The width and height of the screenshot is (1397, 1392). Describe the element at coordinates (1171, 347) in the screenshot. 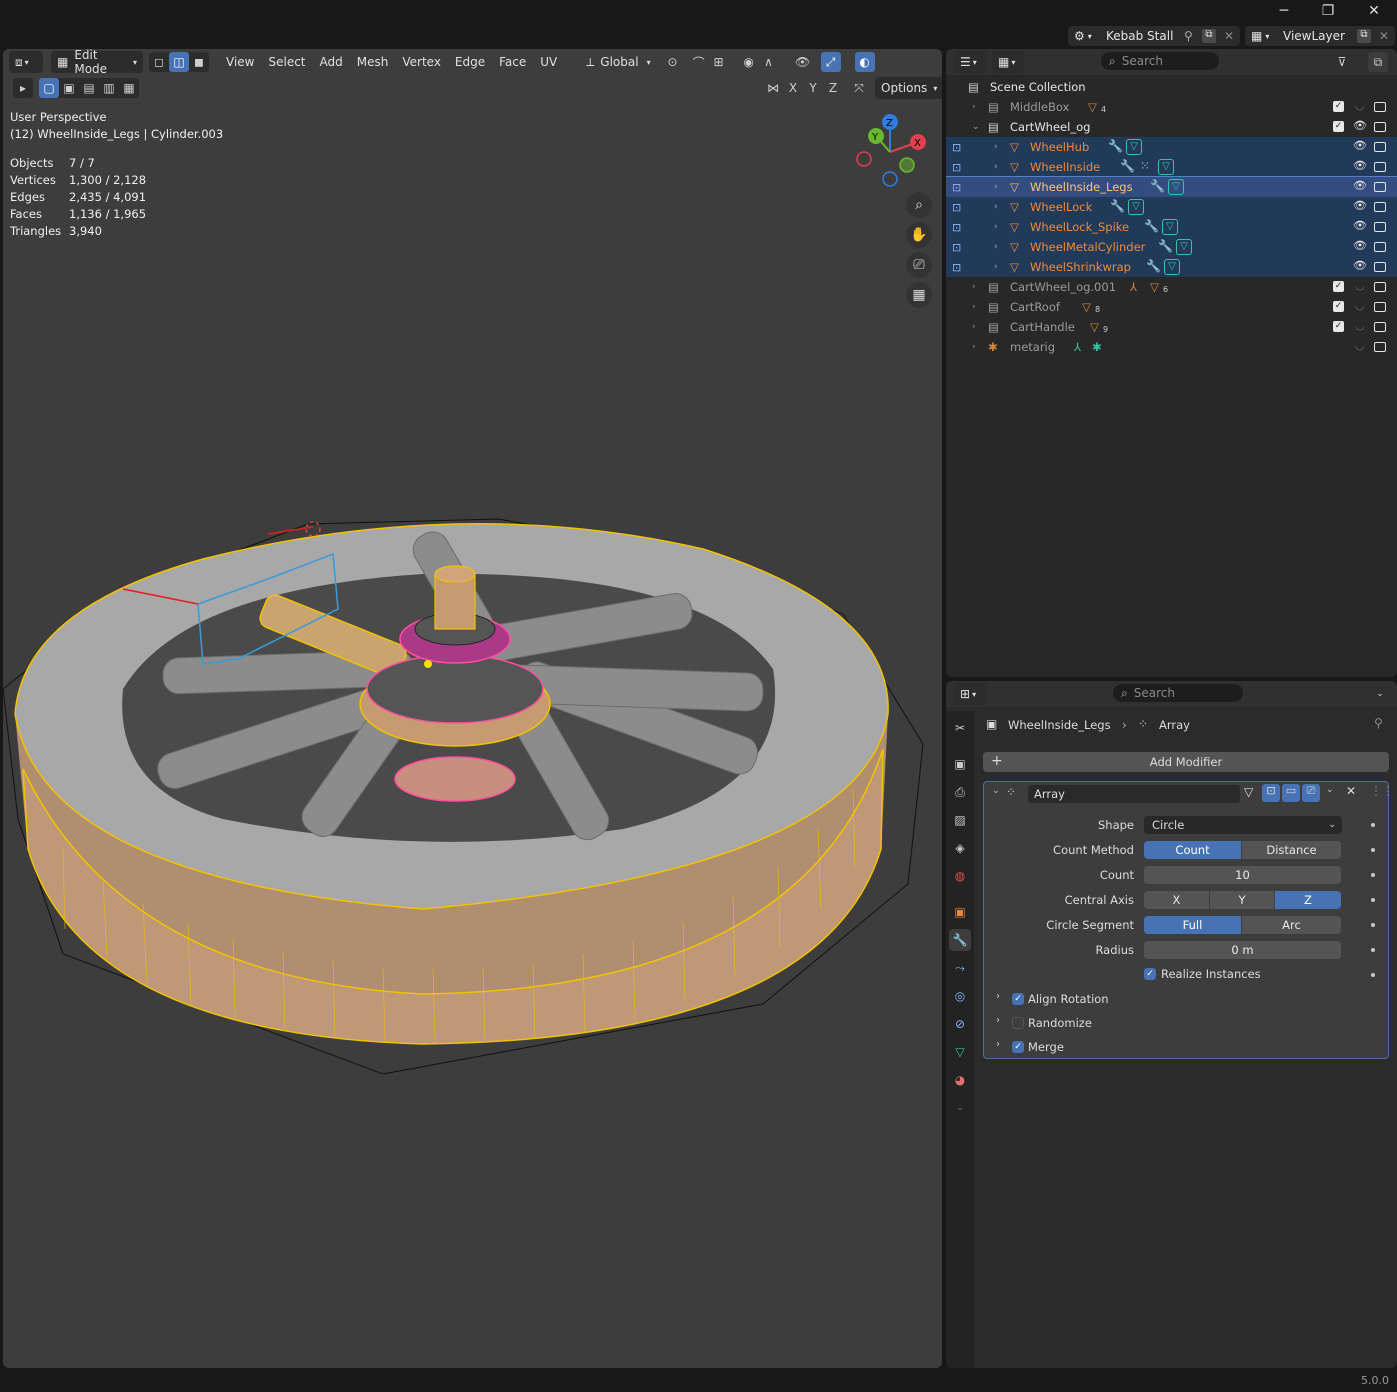

I see `outliner-row-metarig: › ✱ metarig ⅄ ✱ ◡` at that location.